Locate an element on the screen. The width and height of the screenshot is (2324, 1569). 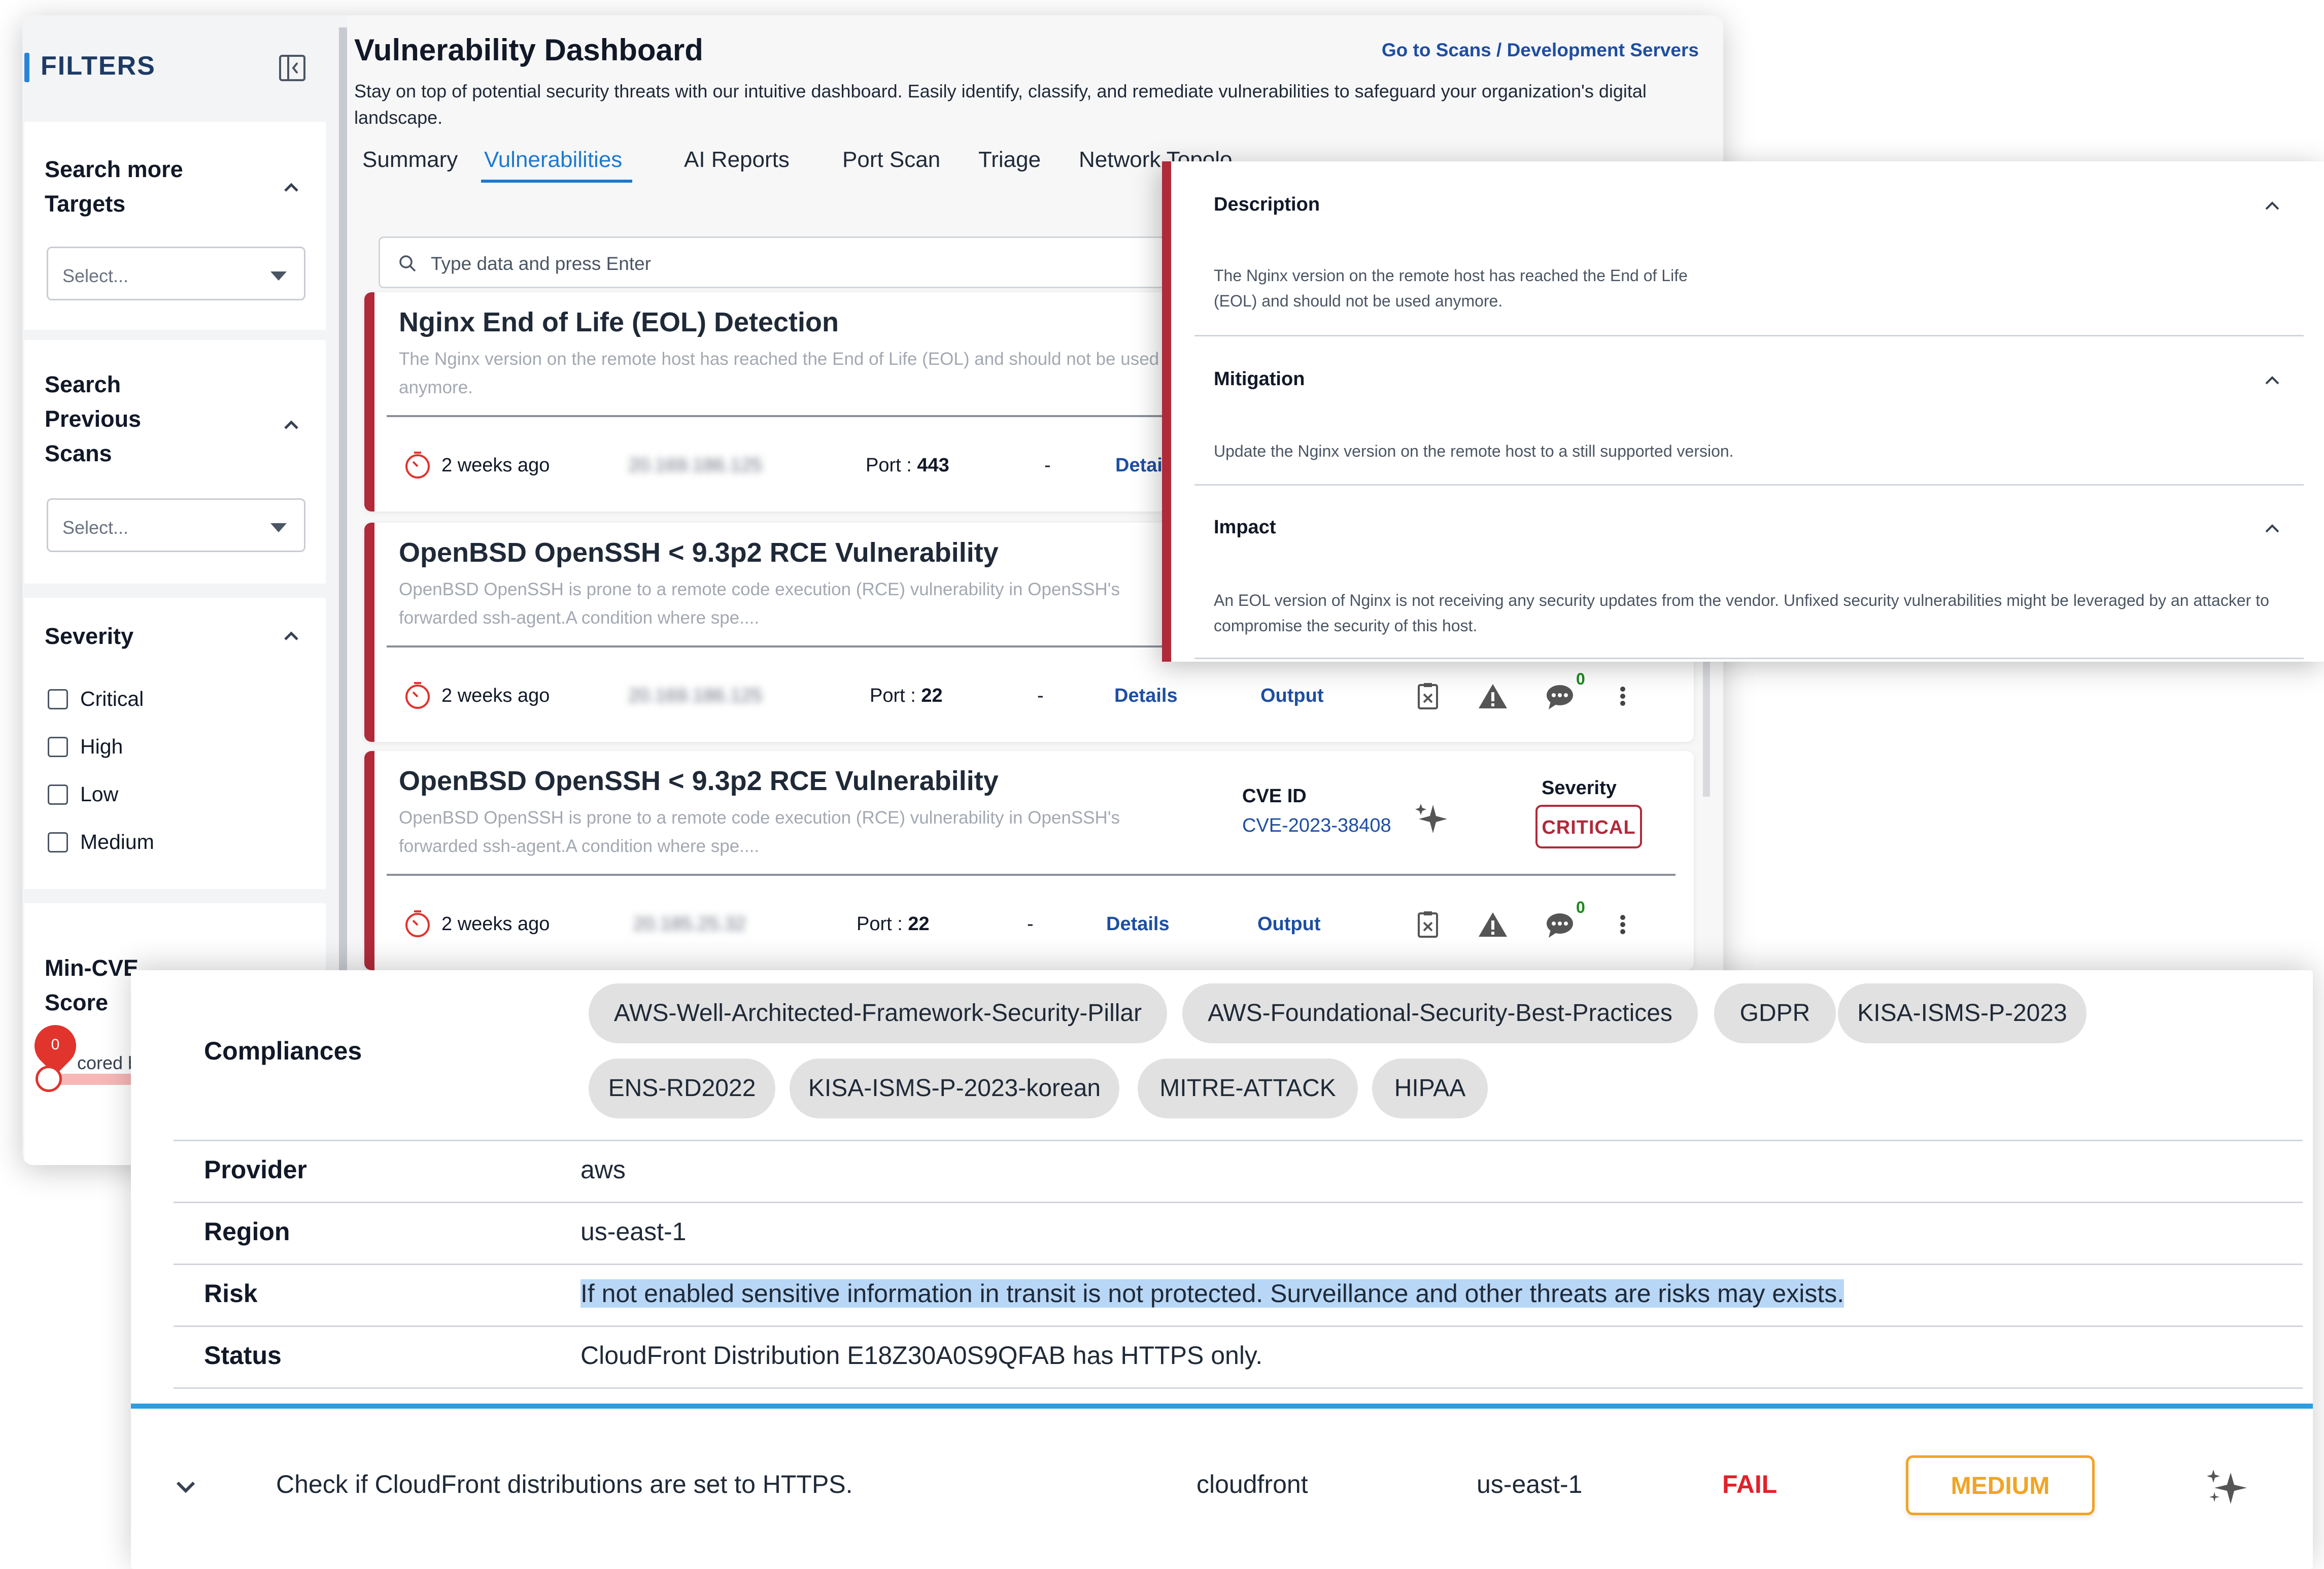
compliance-chip: MITRE-ATTACK is located at coordinates (1248, 1088).